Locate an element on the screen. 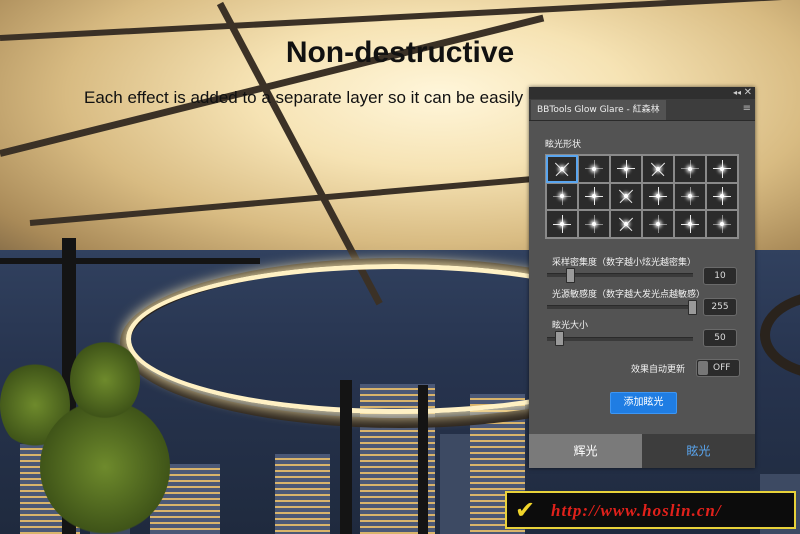  page-title: Non-destructive is located at coordinates (400, 52).